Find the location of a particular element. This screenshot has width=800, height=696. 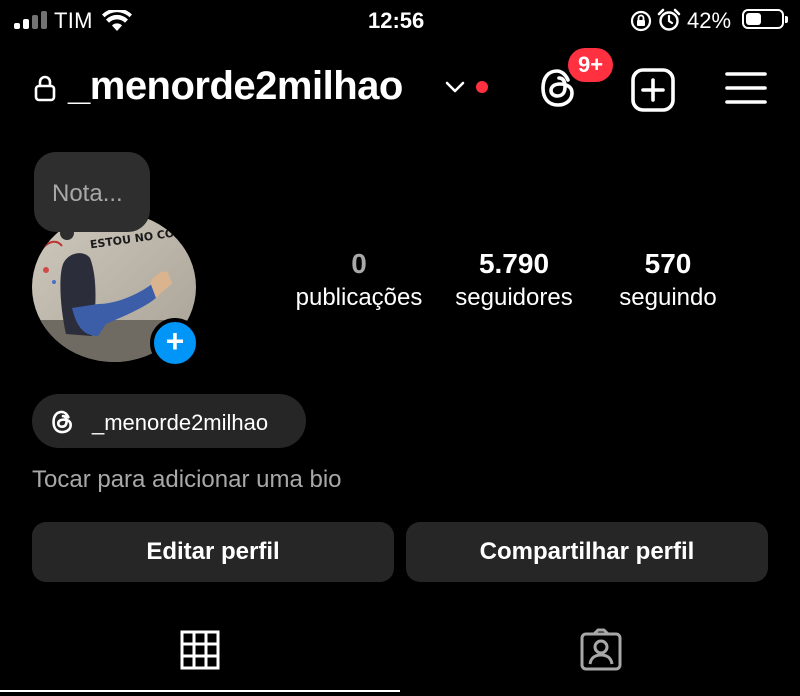

lock-icon is located at coordinates (45, 88).